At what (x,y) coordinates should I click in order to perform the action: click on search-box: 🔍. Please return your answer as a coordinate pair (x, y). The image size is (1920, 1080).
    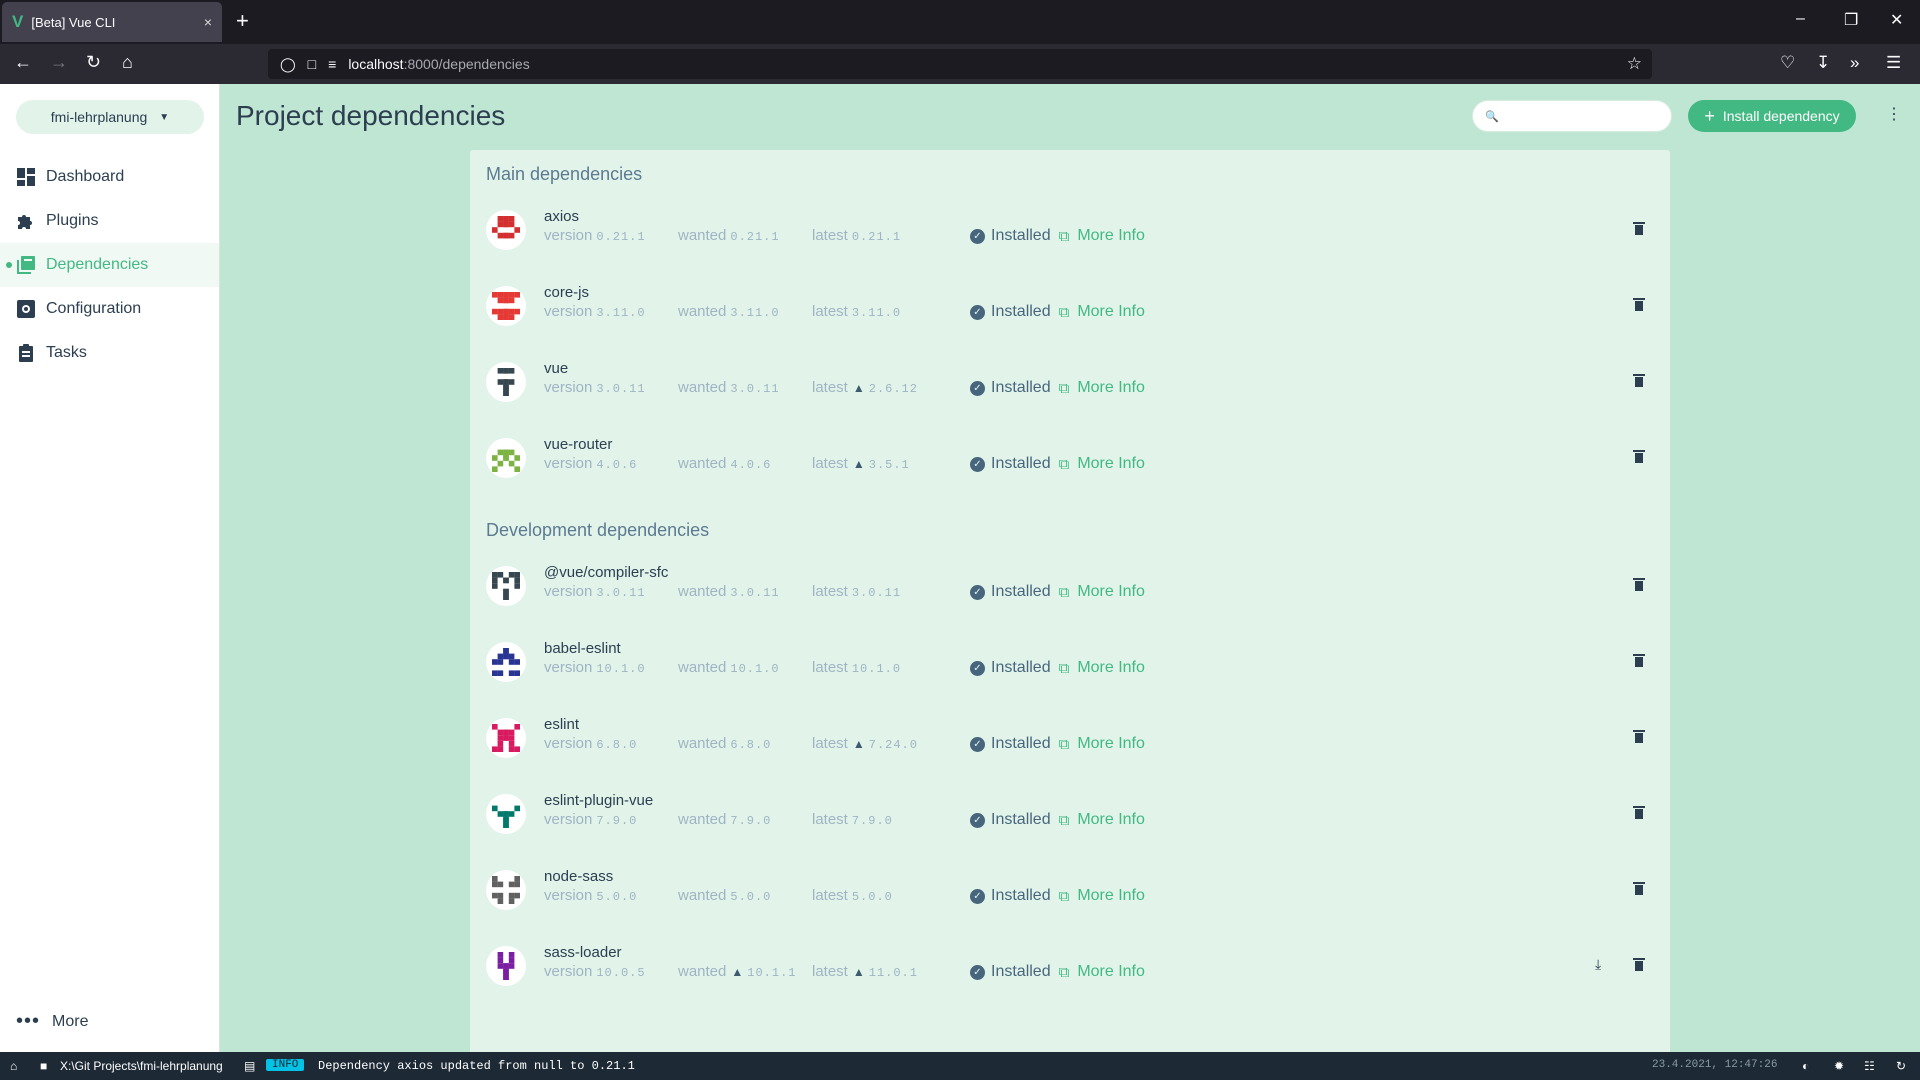
    Looking at the image, I should click on (1572, 116).